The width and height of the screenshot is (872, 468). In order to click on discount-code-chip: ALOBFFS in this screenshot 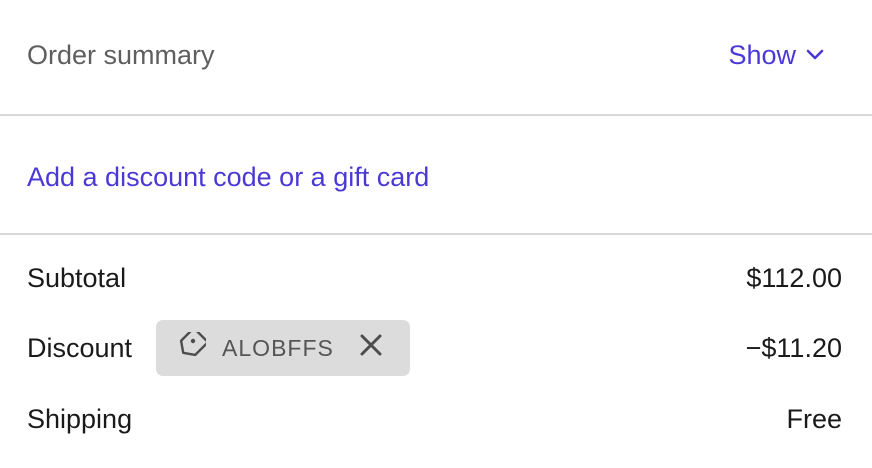, I will do `click(283, 348)`.